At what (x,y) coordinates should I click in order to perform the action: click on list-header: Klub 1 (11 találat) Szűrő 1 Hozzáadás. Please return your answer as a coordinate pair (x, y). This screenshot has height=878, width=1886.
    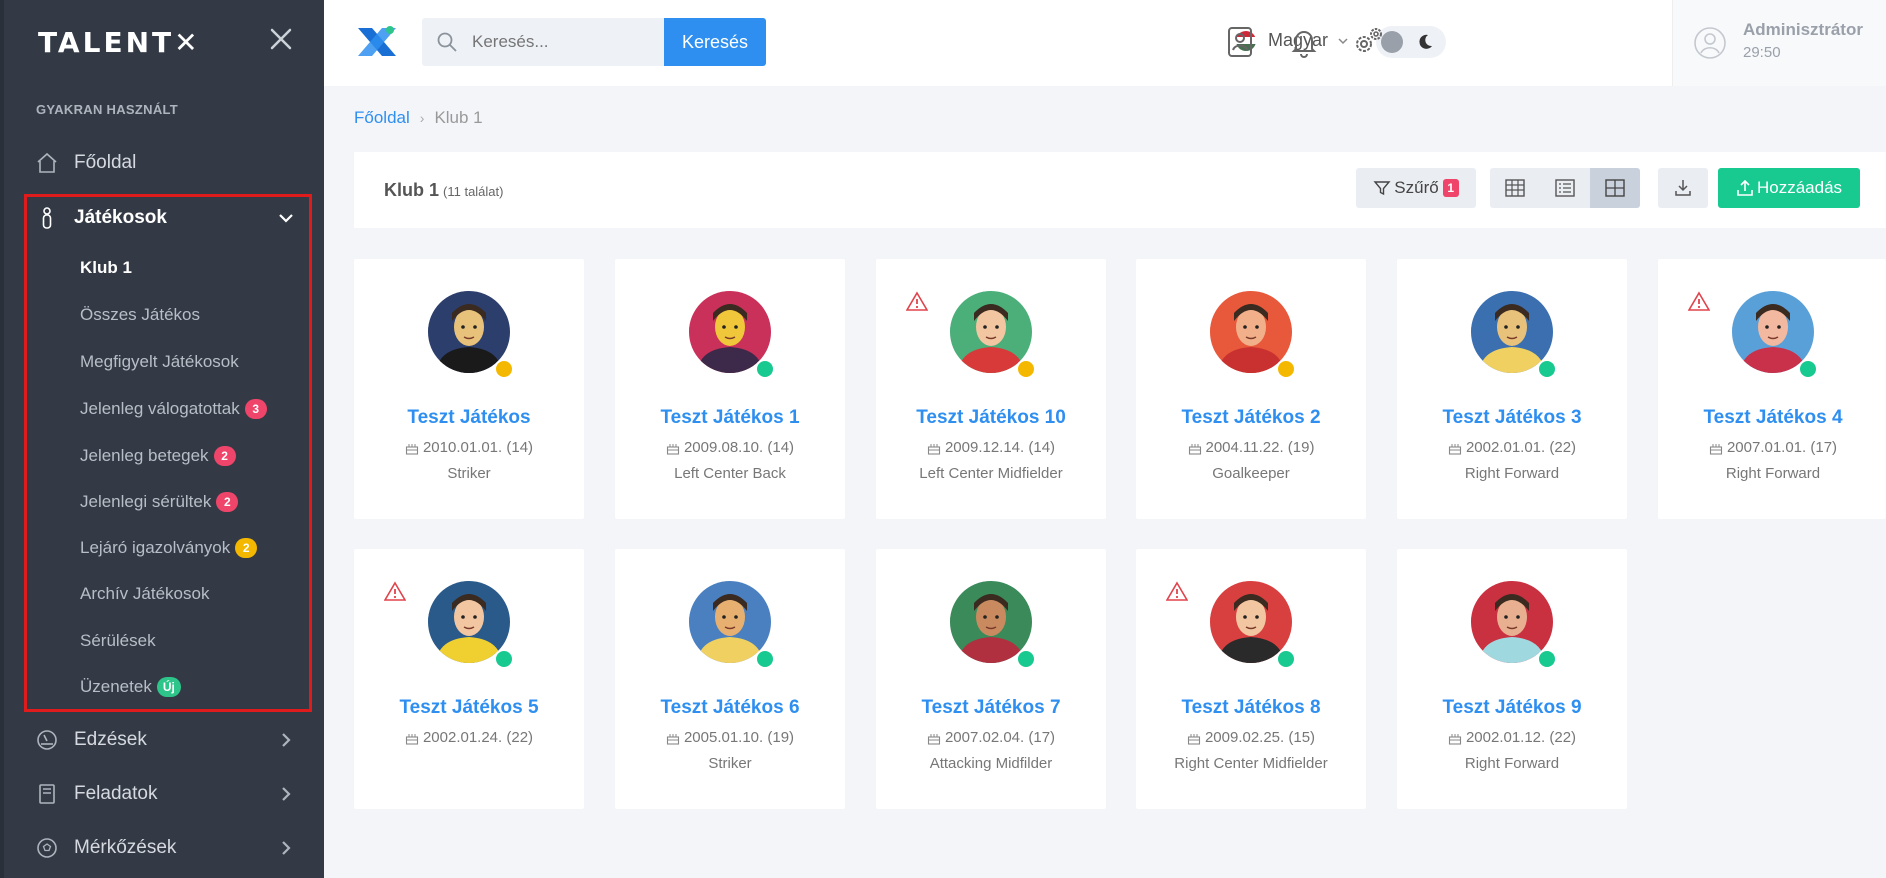
    Looking at the image, I should click on (1120, 190).